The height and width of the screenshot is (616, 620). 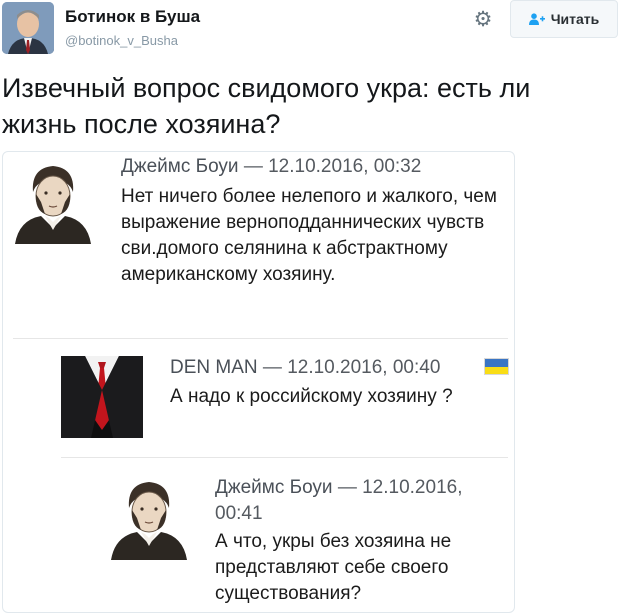 I want to click on comment-timestamp: 12.10.2016, 00:32, so click(x=345, y=166).